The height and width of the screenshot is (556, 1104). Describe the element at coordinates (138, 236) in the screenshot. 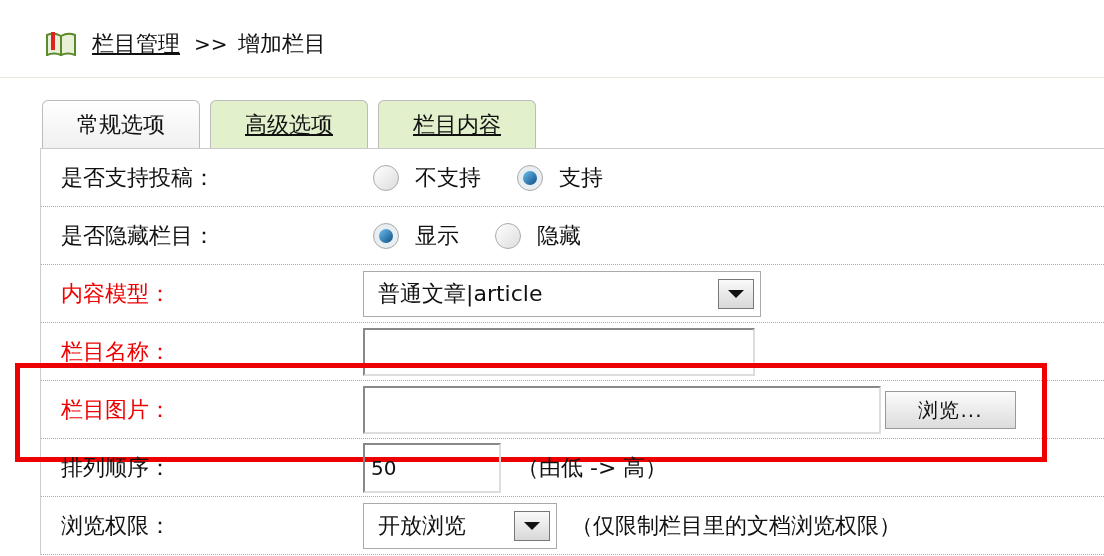

I see `field-label: 是否隐藏栏目：` at that location.